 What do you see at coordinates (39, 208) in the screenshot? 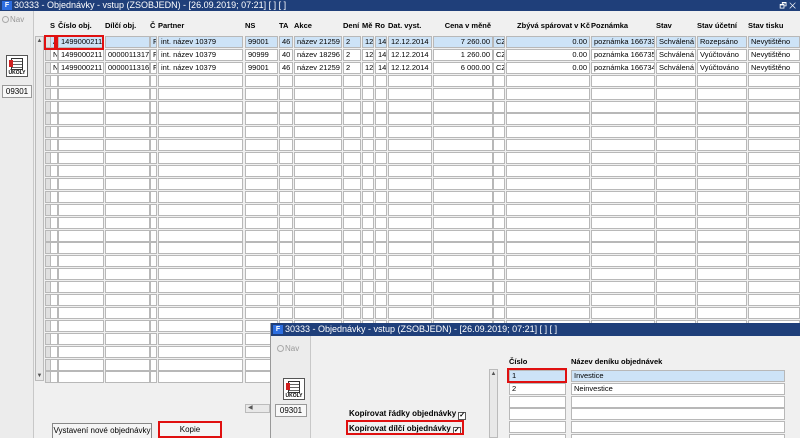
I see `vertical-scrollbar: ▲ ▼` at bounding box center [39, 208].